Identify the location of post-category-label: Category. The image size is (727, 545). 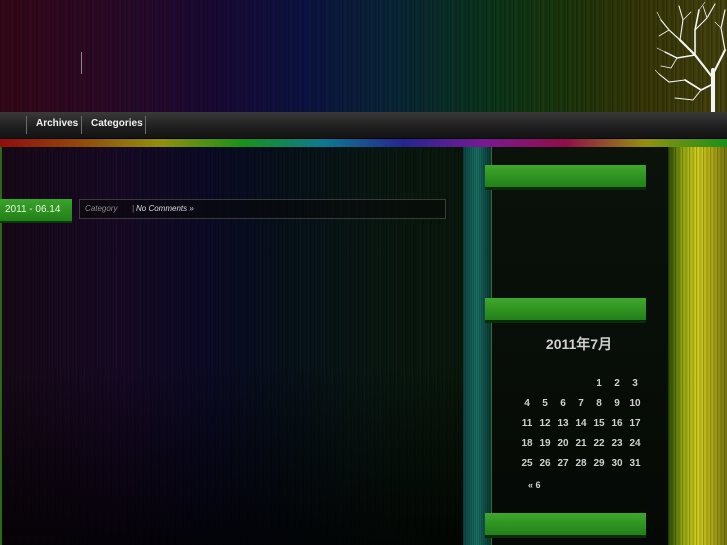
(101, 209).